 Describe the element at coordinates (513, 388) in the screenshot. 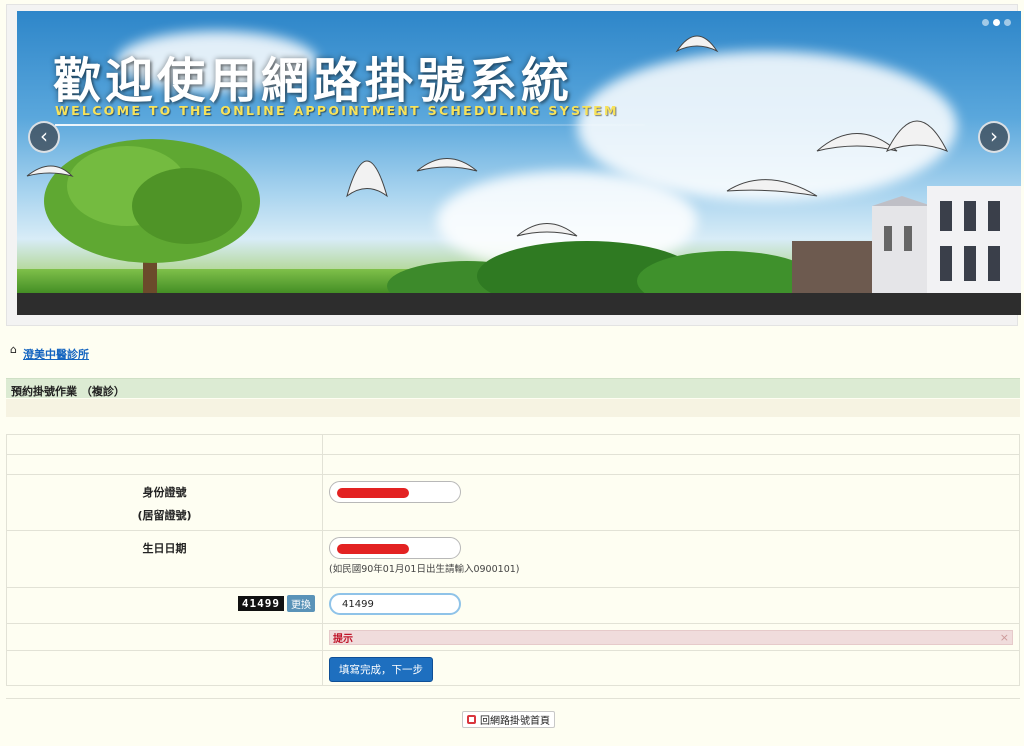

I see `section-title: 預約掛號作業 （複診）` at that location.